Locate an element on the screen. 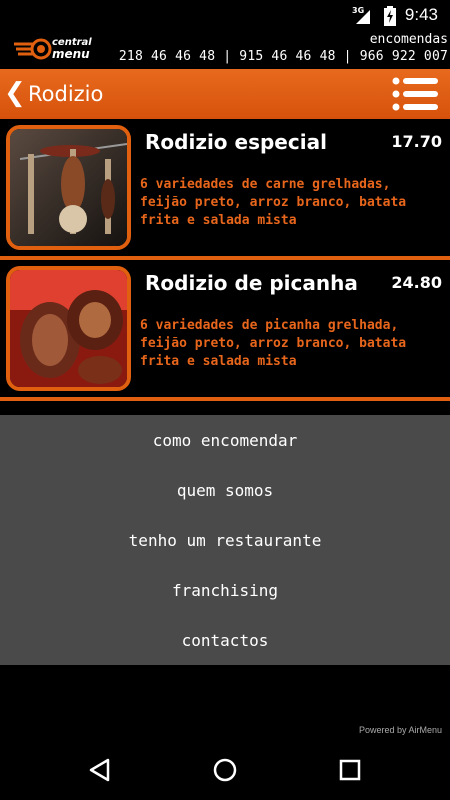 This screenshot has width=450, height=800. rodizio-especial-photo is located at coordinates (68, 187).